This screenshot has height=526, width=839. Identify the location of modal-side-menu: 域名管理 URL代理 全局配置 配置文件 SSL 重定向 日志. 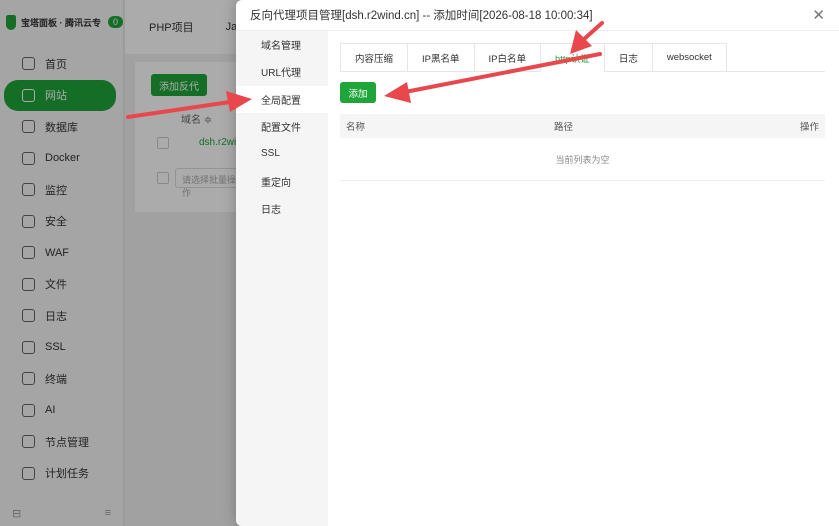
(282, 278).